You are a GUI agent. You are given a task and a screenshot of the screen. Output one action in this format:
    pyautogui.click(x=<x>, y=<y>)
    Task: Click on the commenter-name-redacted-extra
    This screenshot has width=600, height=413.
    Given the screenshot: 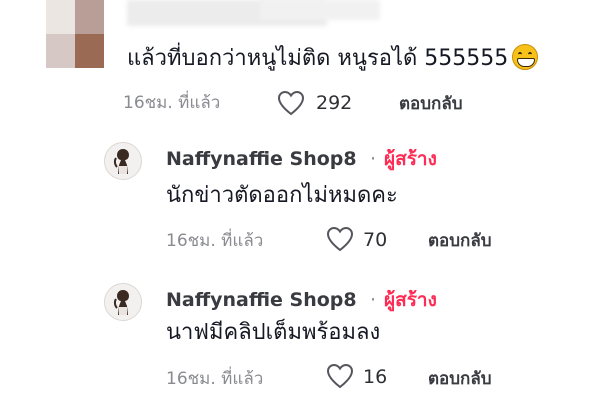 What is the action you would take?
    pyautogui.click(x=320, y=10)
    